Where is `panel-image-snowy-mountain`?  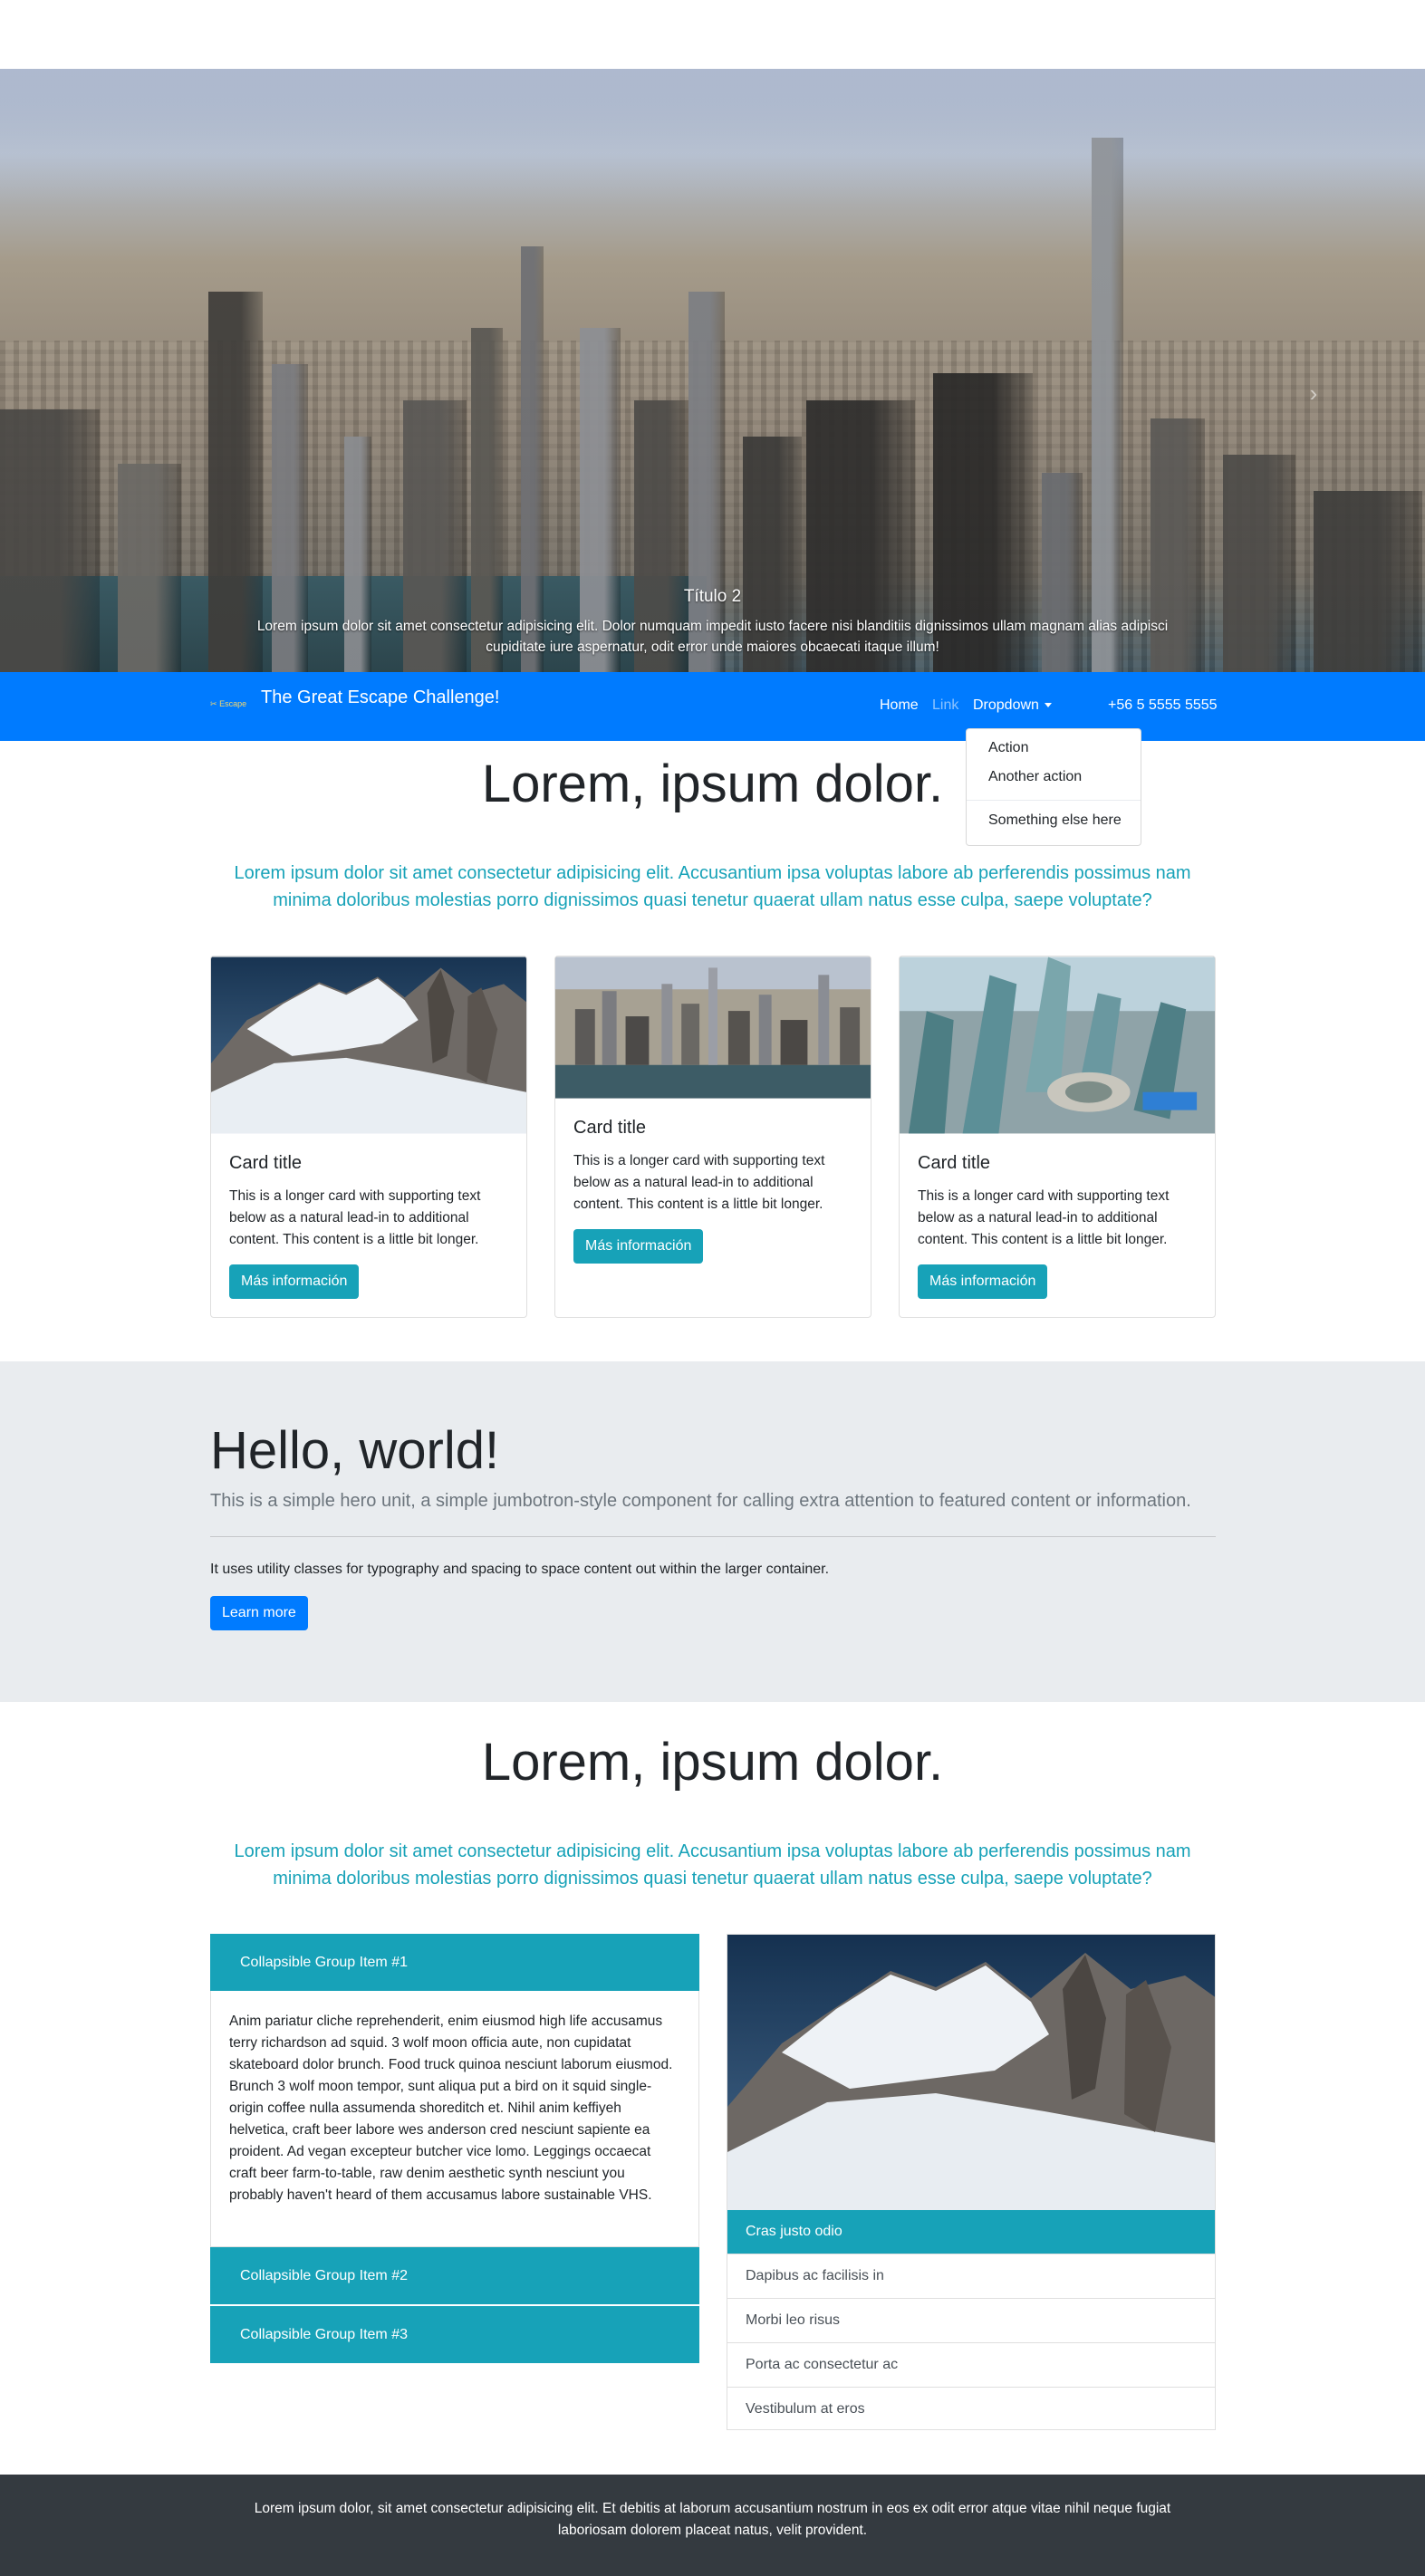
panel-image-snowy-mountain is located at coordinates (971, 2072).